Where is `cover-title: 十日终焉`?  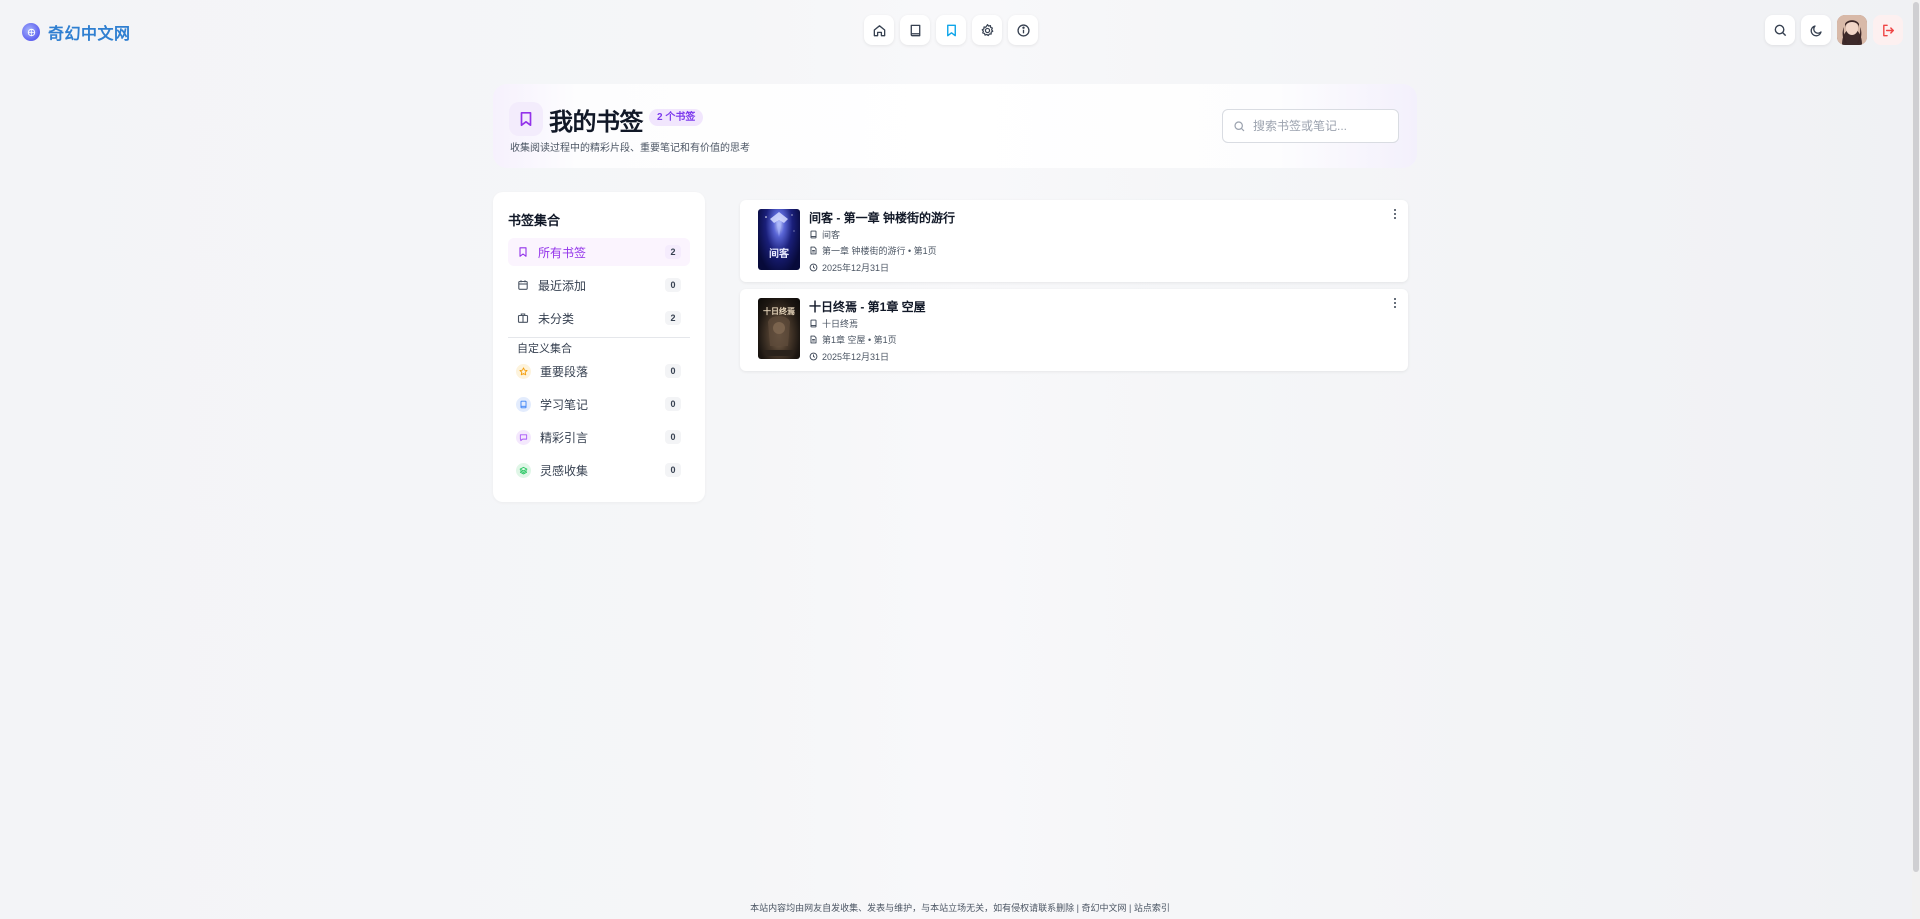 cover-title: 十日终焉 is located at coordinates (779, 311).